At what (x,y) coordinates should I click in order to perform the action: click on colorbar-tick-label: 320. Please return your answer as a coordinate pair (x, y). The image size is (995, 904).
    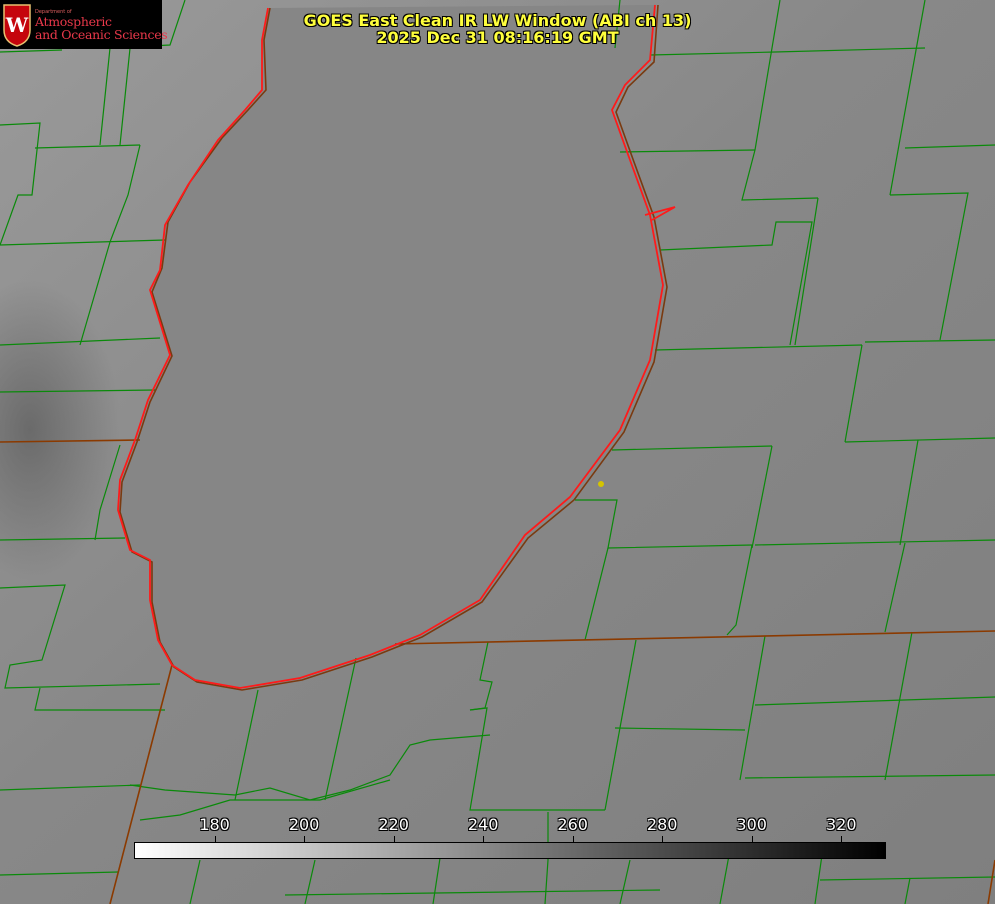
    Looking at the image, I should click on (841, 824).